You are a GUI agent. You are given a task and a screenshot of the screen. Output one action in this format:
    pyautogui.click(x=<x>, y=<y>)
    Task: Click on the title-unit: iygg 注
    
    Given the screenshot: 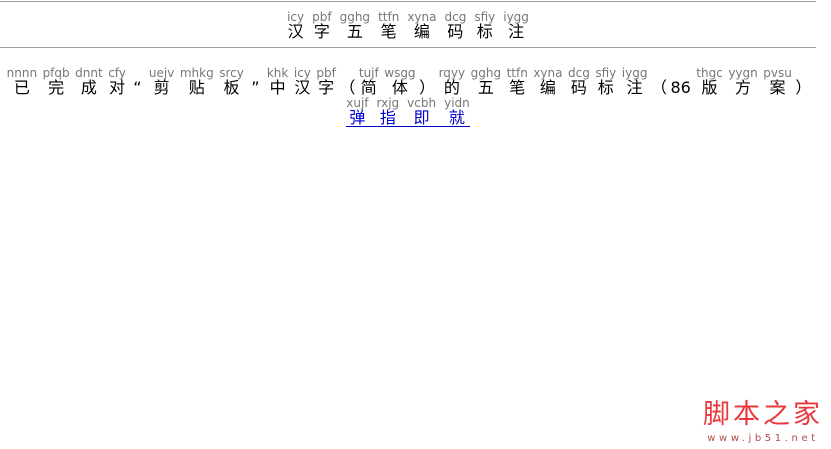 What is the action you would take?
    pyautogui.click(x=516, y=25)
    